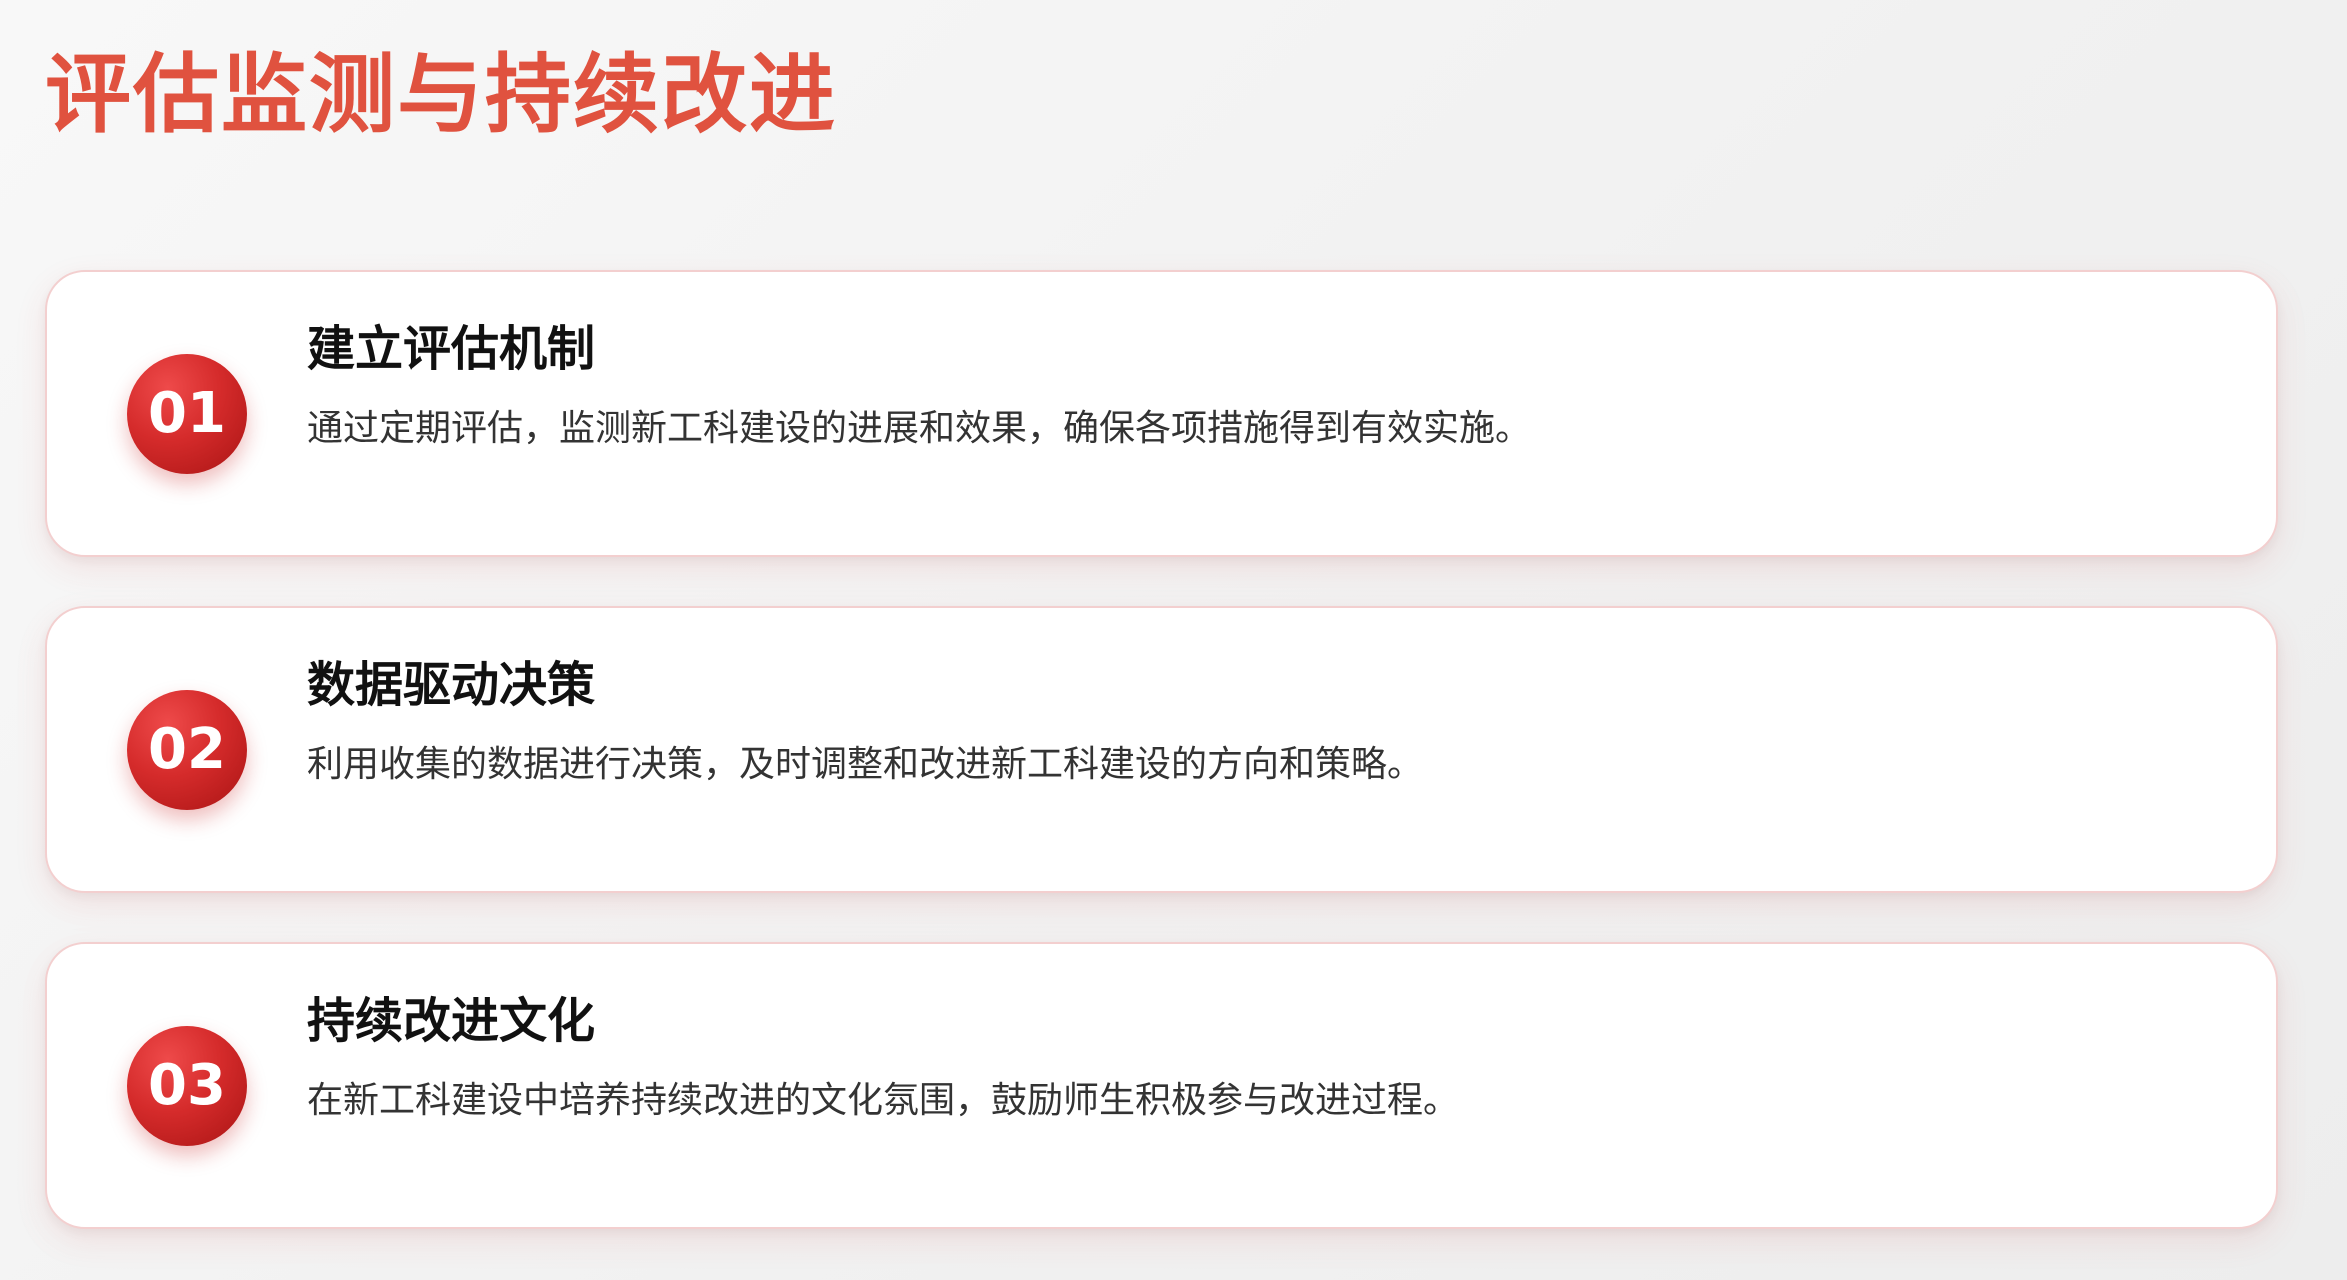 Image resolution: width=2347 pixels, height=1280 pixels. I want to click on card-title: 持续改进文化, so click(451, 1021).